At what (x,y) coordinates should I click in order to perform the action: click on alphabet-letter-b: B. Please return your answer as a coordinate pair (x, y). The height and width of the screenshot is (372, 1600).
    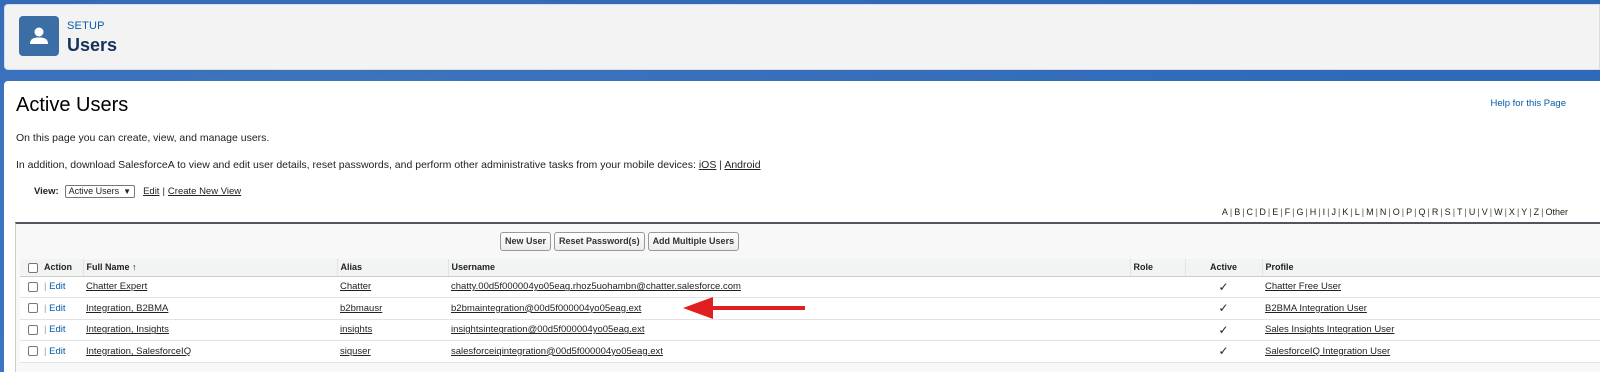
    Looking at the image, I should click on (1237, 212).